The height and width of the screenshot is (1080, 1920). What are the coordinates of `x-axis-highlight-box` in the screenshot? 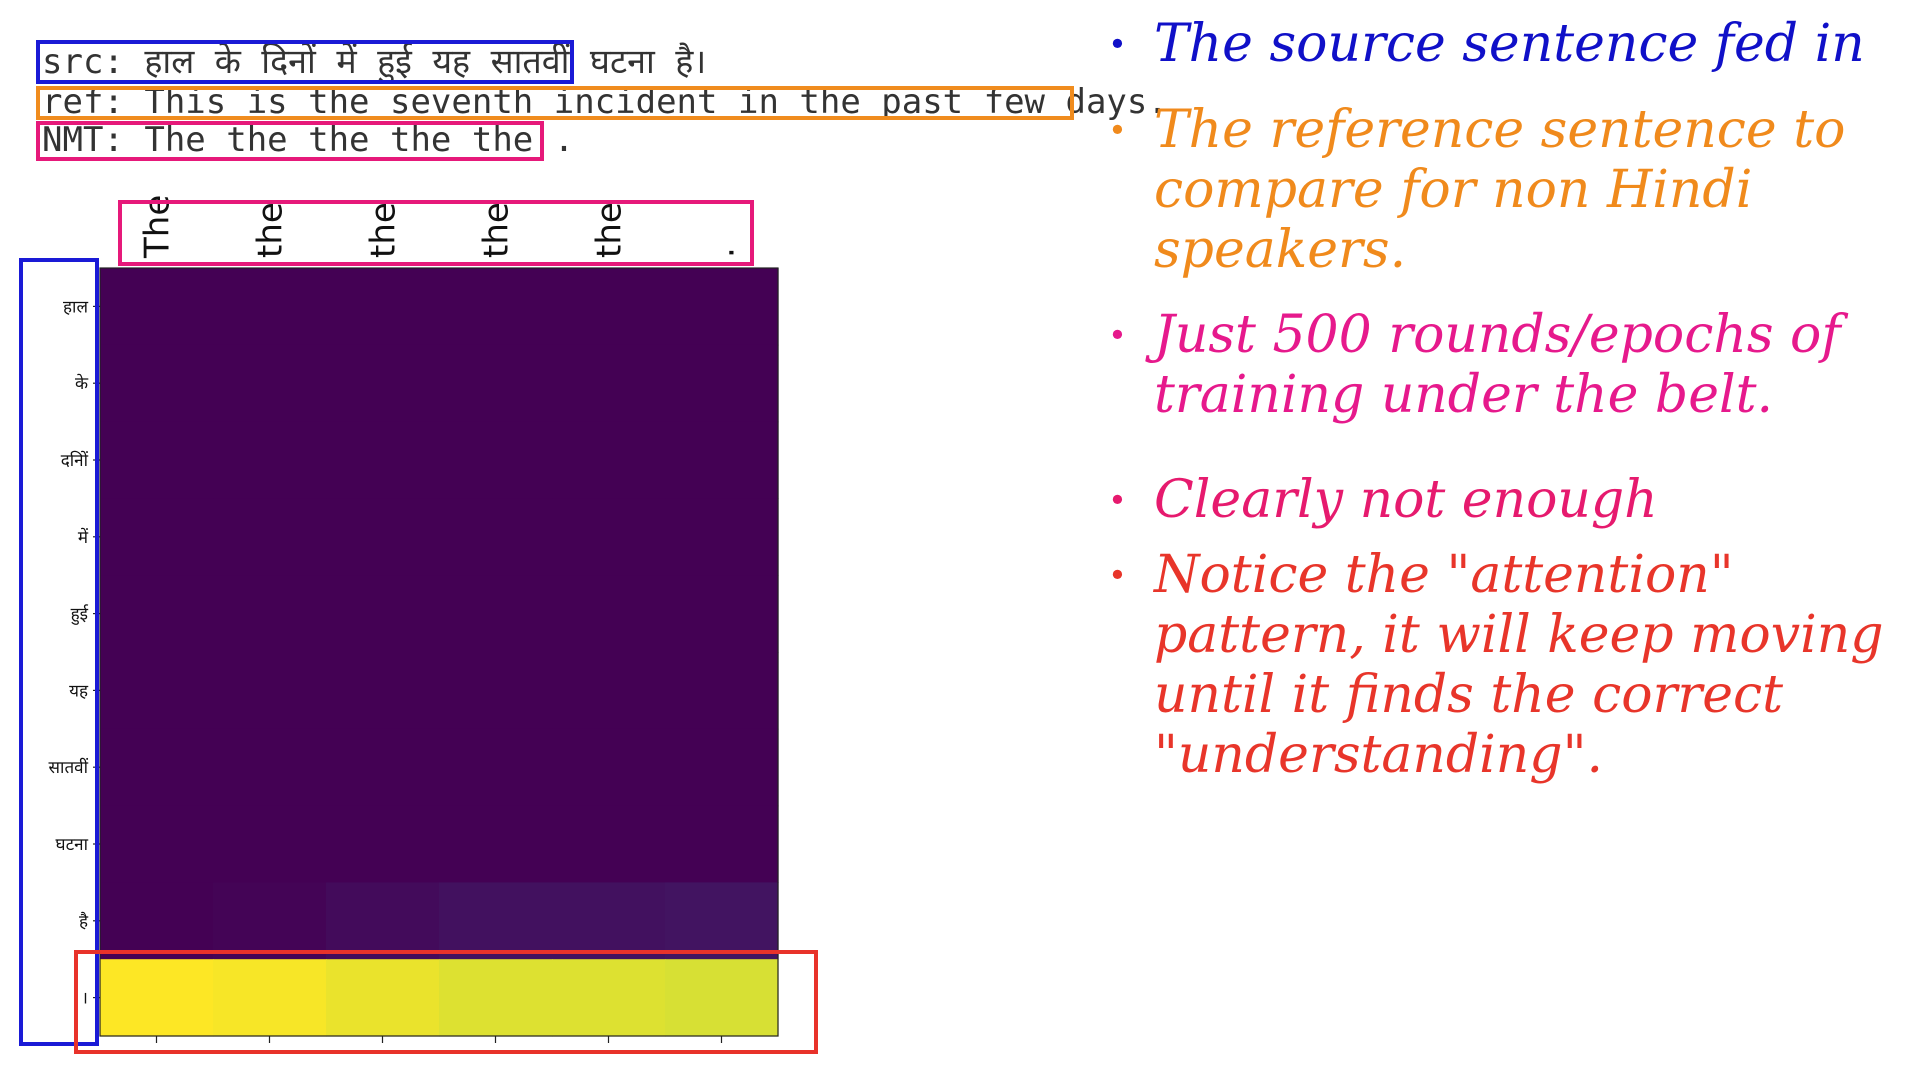 It's located at (436, 233).